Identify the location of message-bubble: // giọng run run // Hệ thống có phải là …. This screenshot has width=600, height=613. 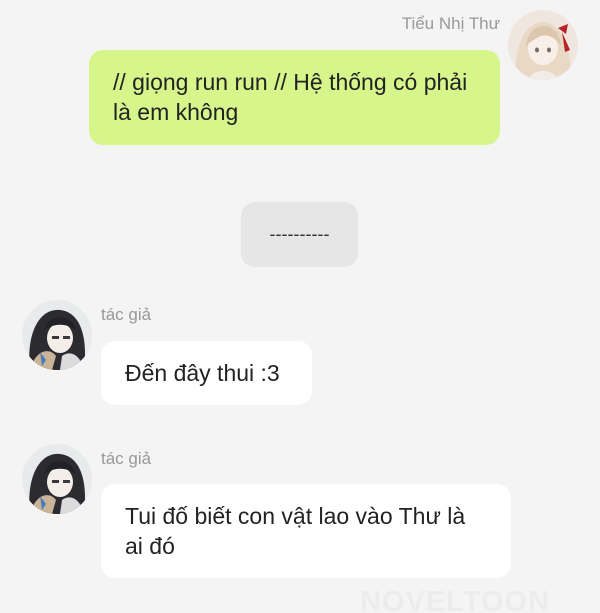
(294, 97).